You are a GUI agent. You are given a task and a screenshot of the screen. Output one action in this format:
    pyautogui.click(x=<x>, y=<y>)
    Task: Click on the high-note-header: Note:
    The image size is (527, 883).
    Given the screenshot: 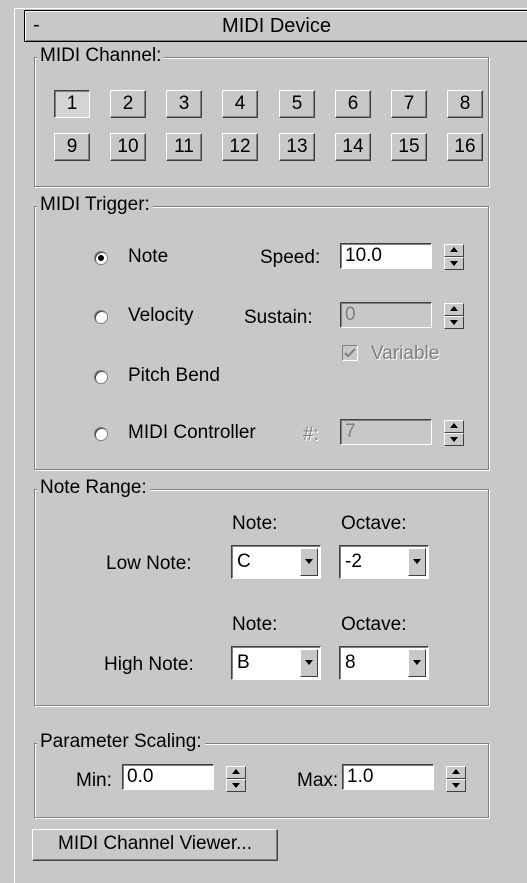 What is the action you would take?
    pyautogui.click(x=255, y=624)
    